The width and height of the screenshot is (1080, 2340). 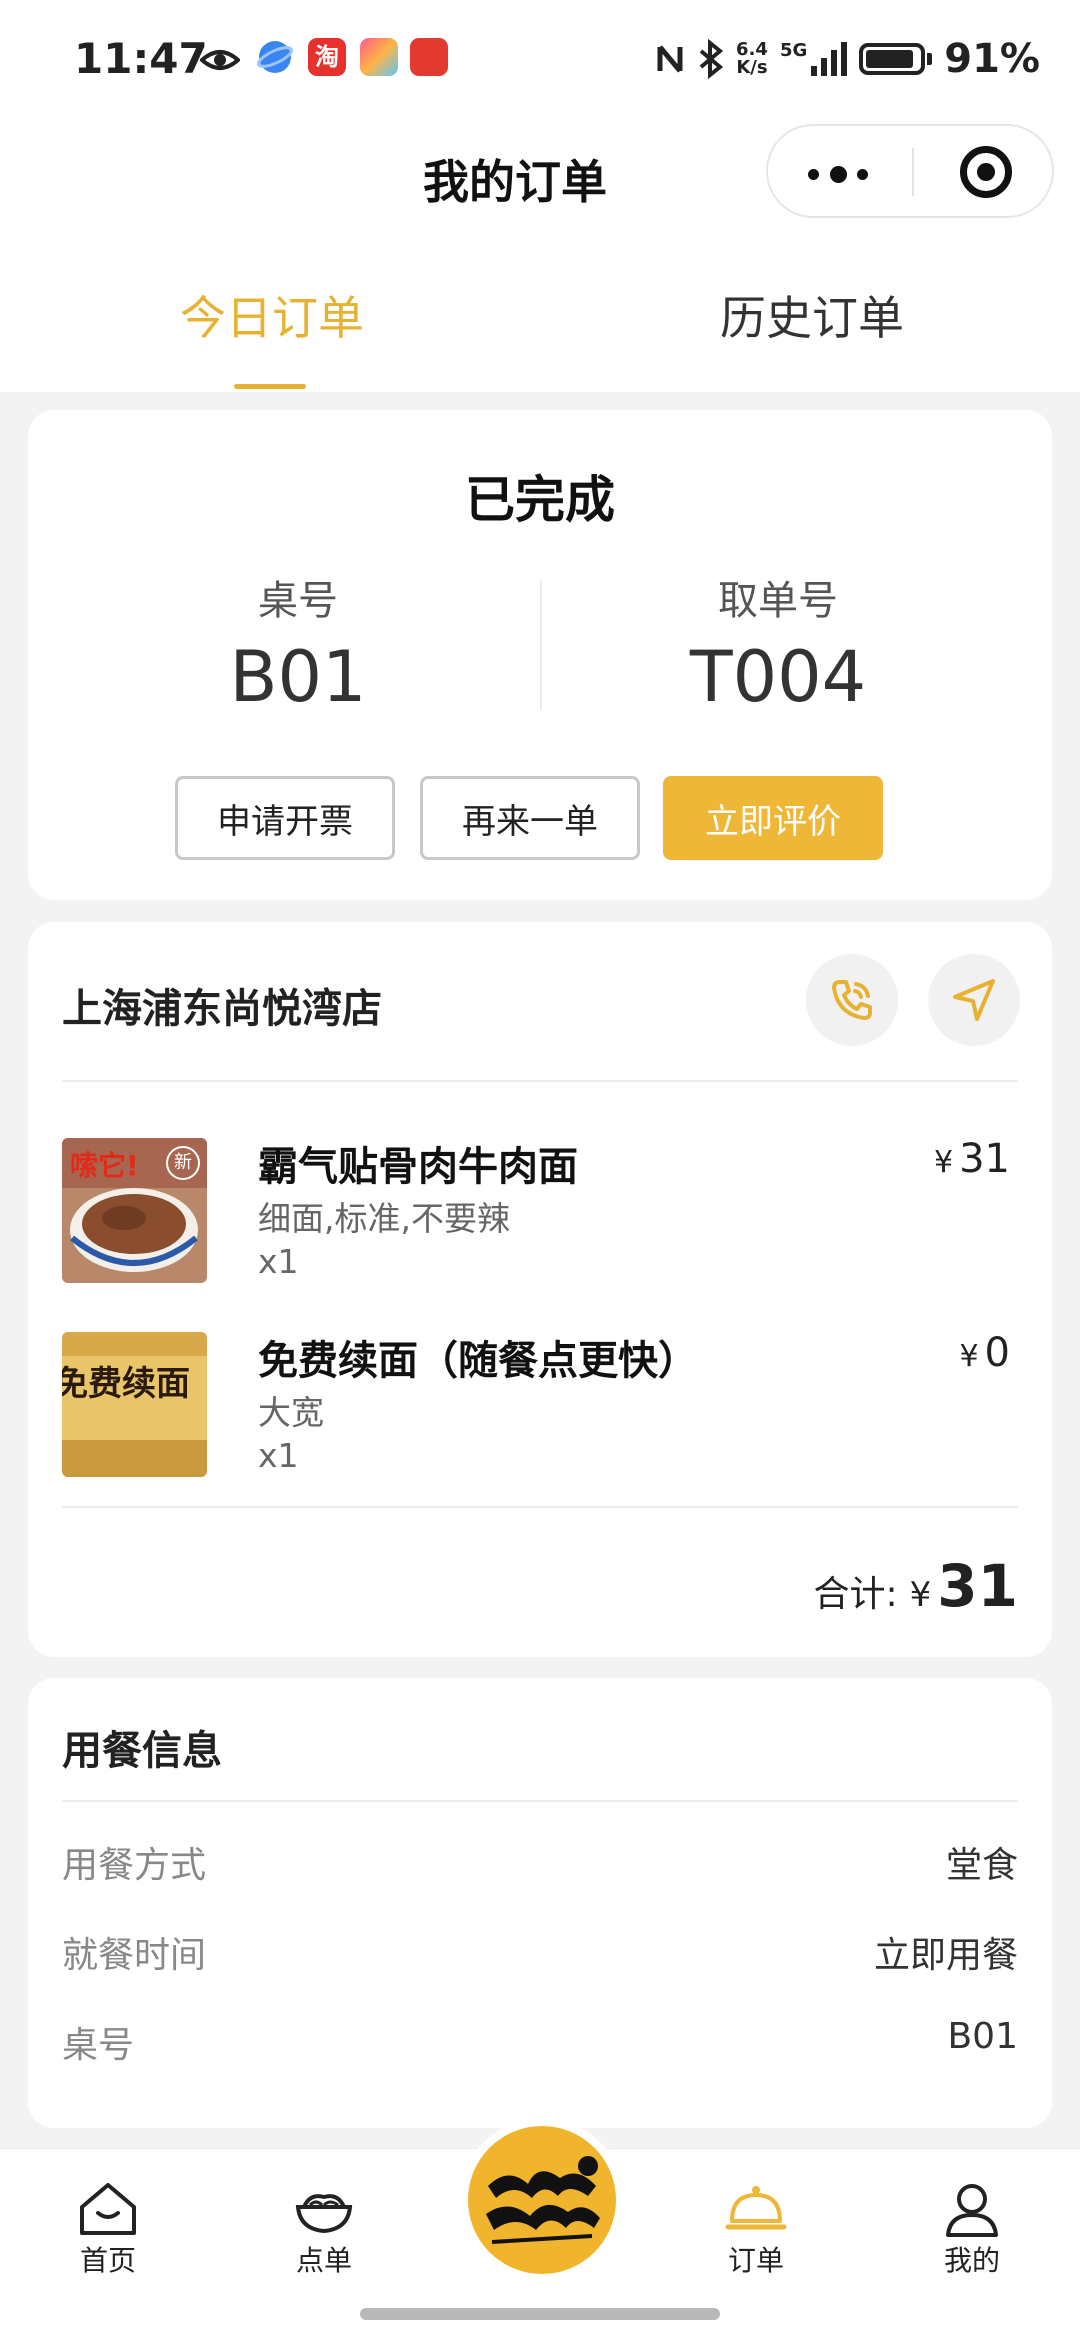 I want to click on status-bar: 11:47 淘 6.4 K/s 5G 91%, so click(x=540, y=60).